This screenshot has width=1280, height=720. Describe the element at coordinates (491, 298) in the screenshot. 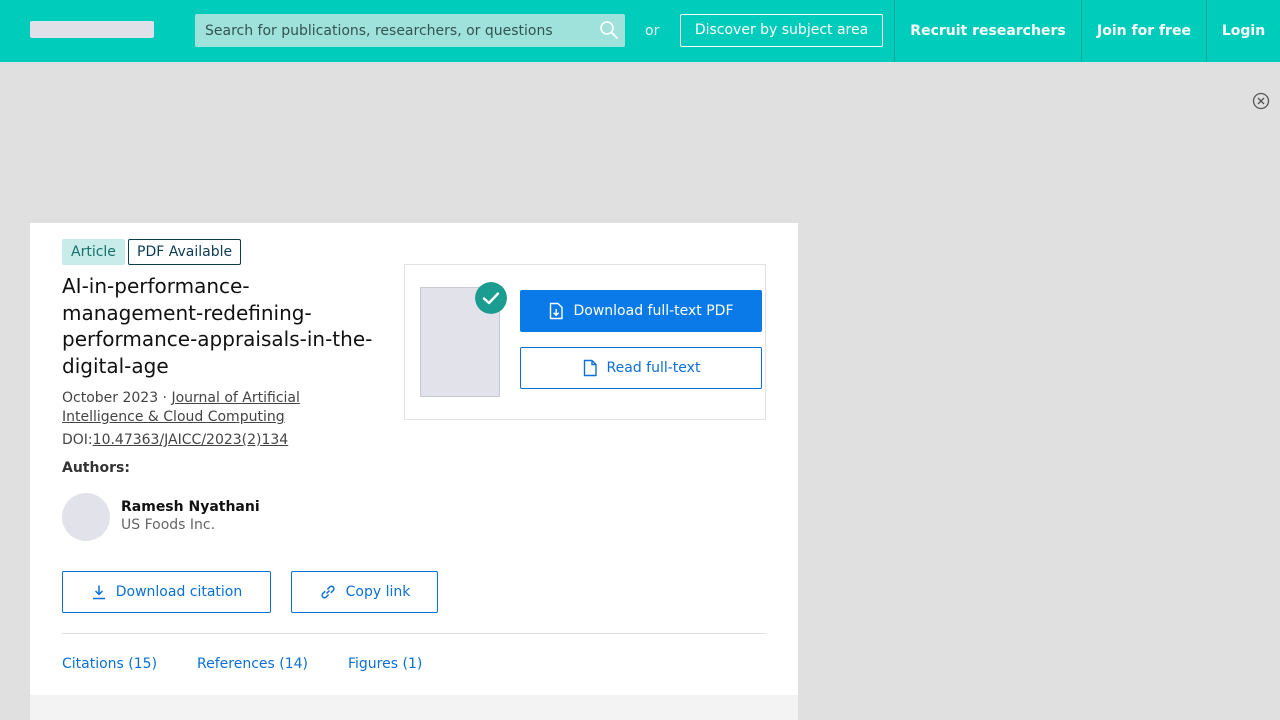

I see `check-icon` at that location.